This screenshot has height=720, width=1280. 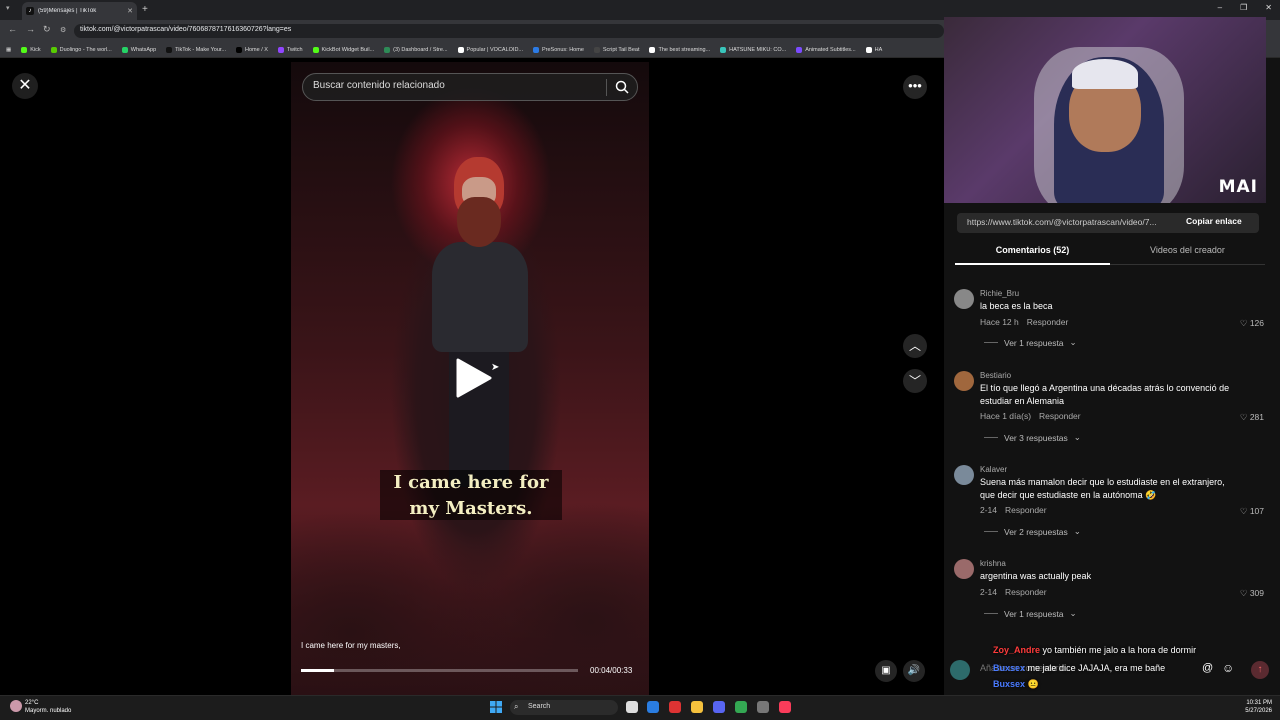 I want to click on bookmark-item: Home / X, so click(x=252, y=49).